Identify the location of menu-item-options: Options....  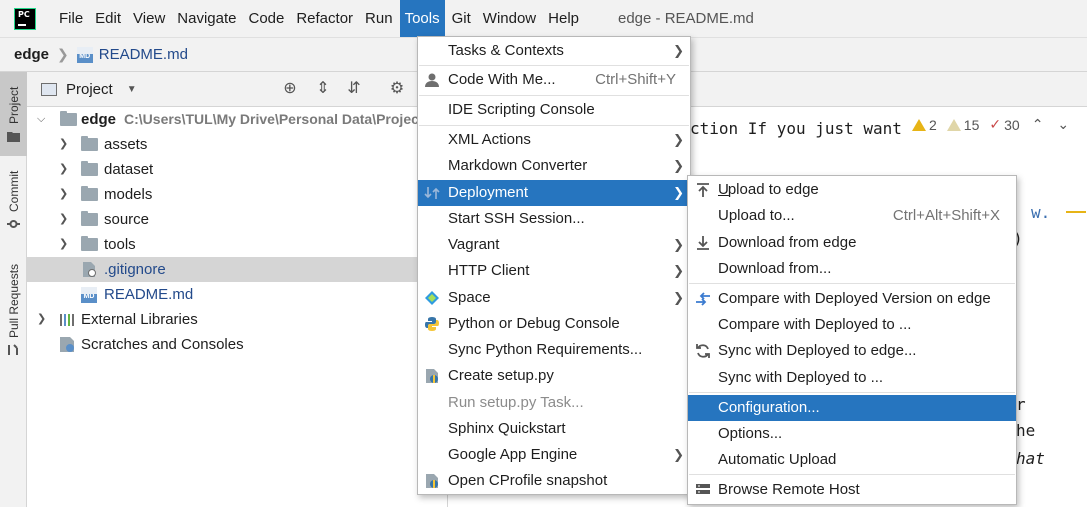
(852, 434).